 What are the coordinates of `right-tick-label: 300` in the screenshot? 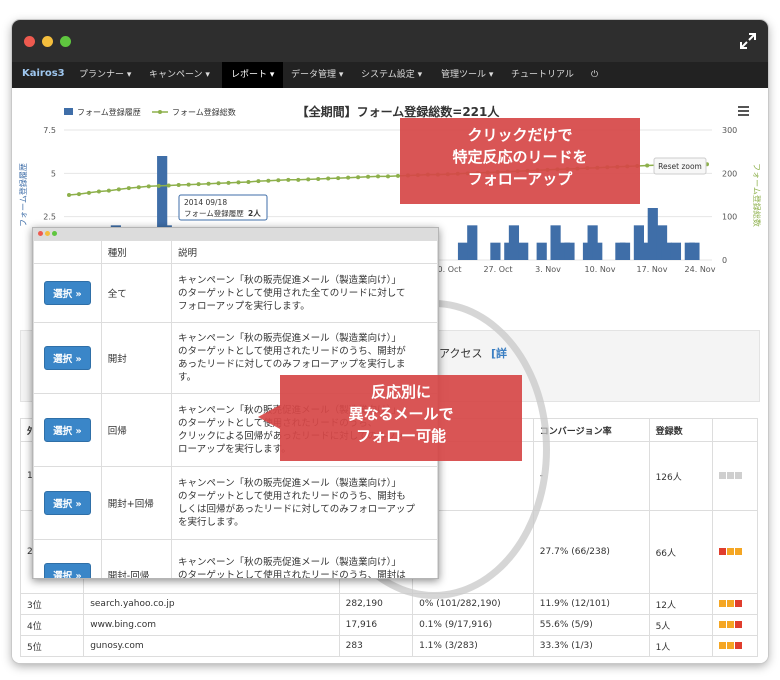 It's located at (729, 130).